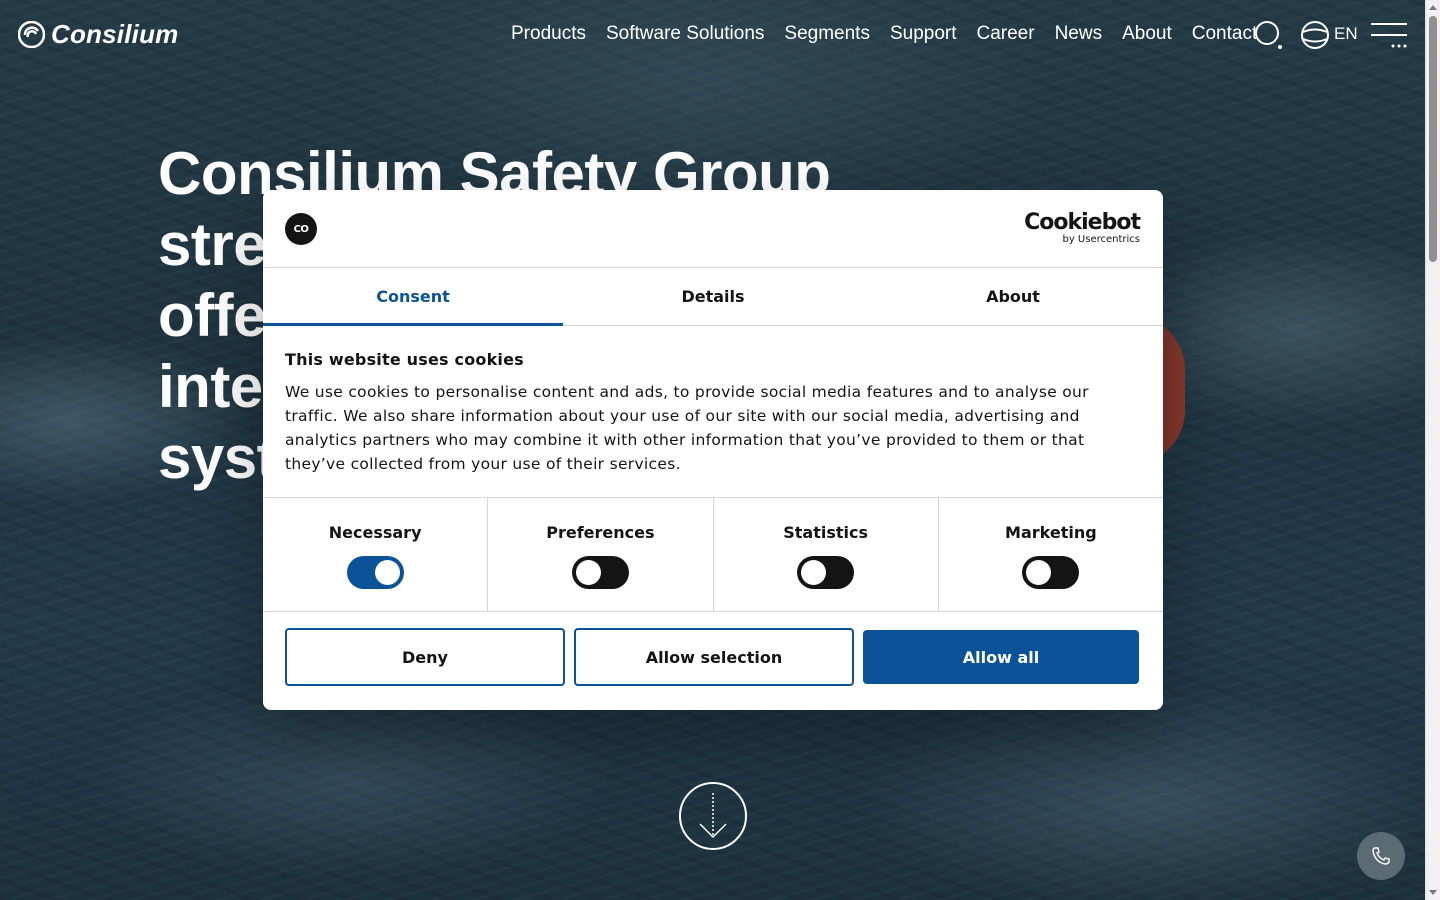 This screenshot has width=1440, height=900. I want to click on tab-consent: Consent, so click(413, 297).